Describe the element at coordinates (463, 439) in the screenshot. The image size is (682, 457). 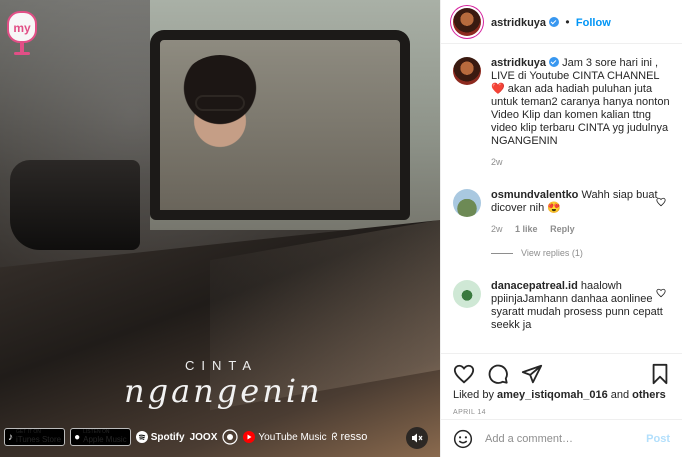
I see `emoji-icon` at that location.